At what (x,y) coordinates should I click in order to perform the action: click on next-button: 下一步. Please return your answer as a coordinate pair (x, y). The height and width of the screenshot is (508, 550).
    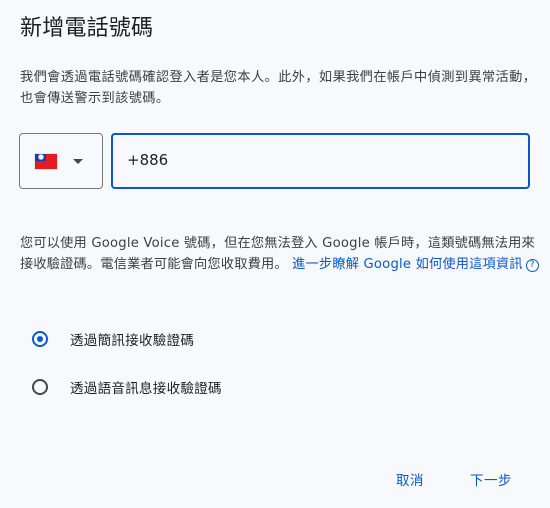
    Looking at the image, I should click on (491, 481).